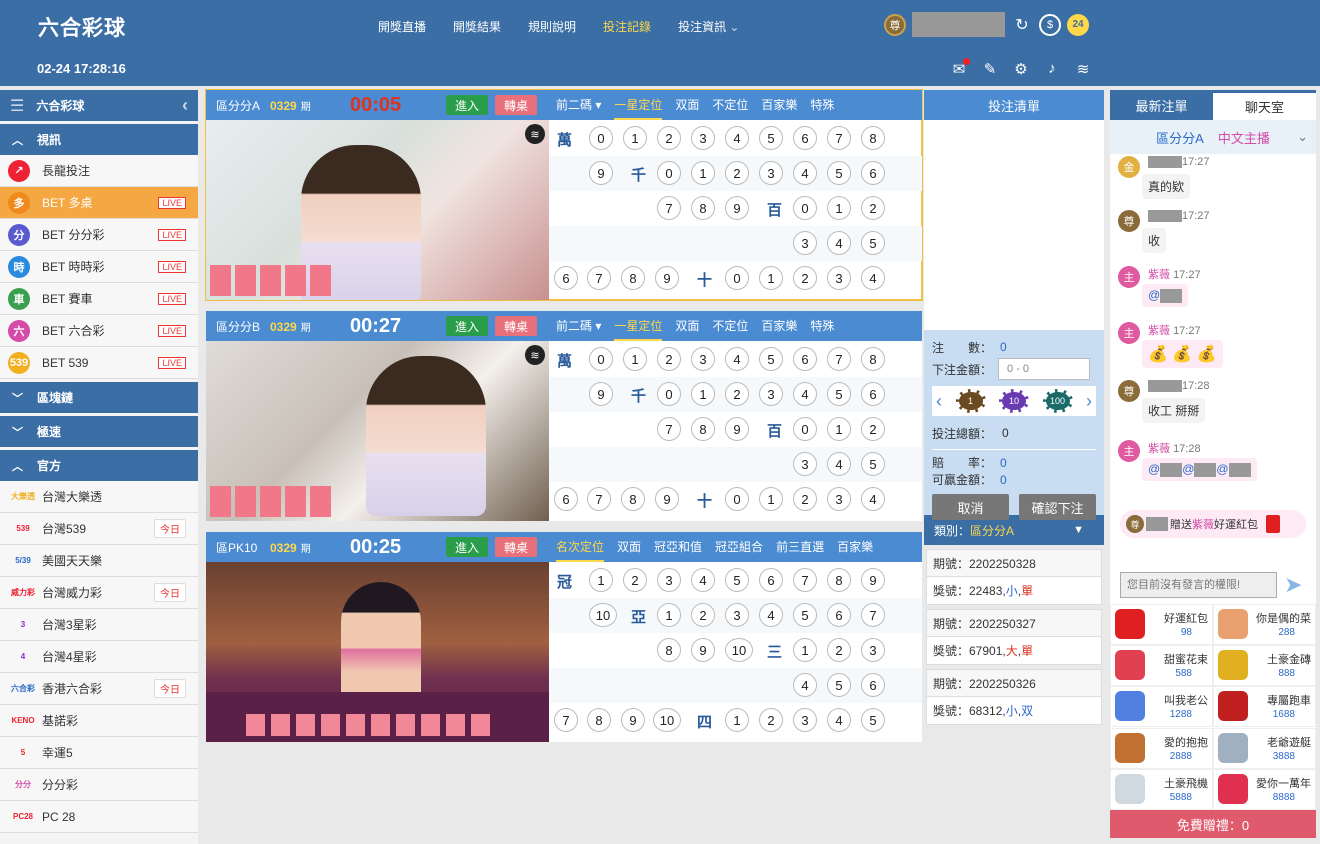 The height and width of the screenshot is (844, 1320). What do you see at coordinates (687, 105) in the screenshot?
I see `tab-bet-type-2: 双面` at bounding box center [687, 105].